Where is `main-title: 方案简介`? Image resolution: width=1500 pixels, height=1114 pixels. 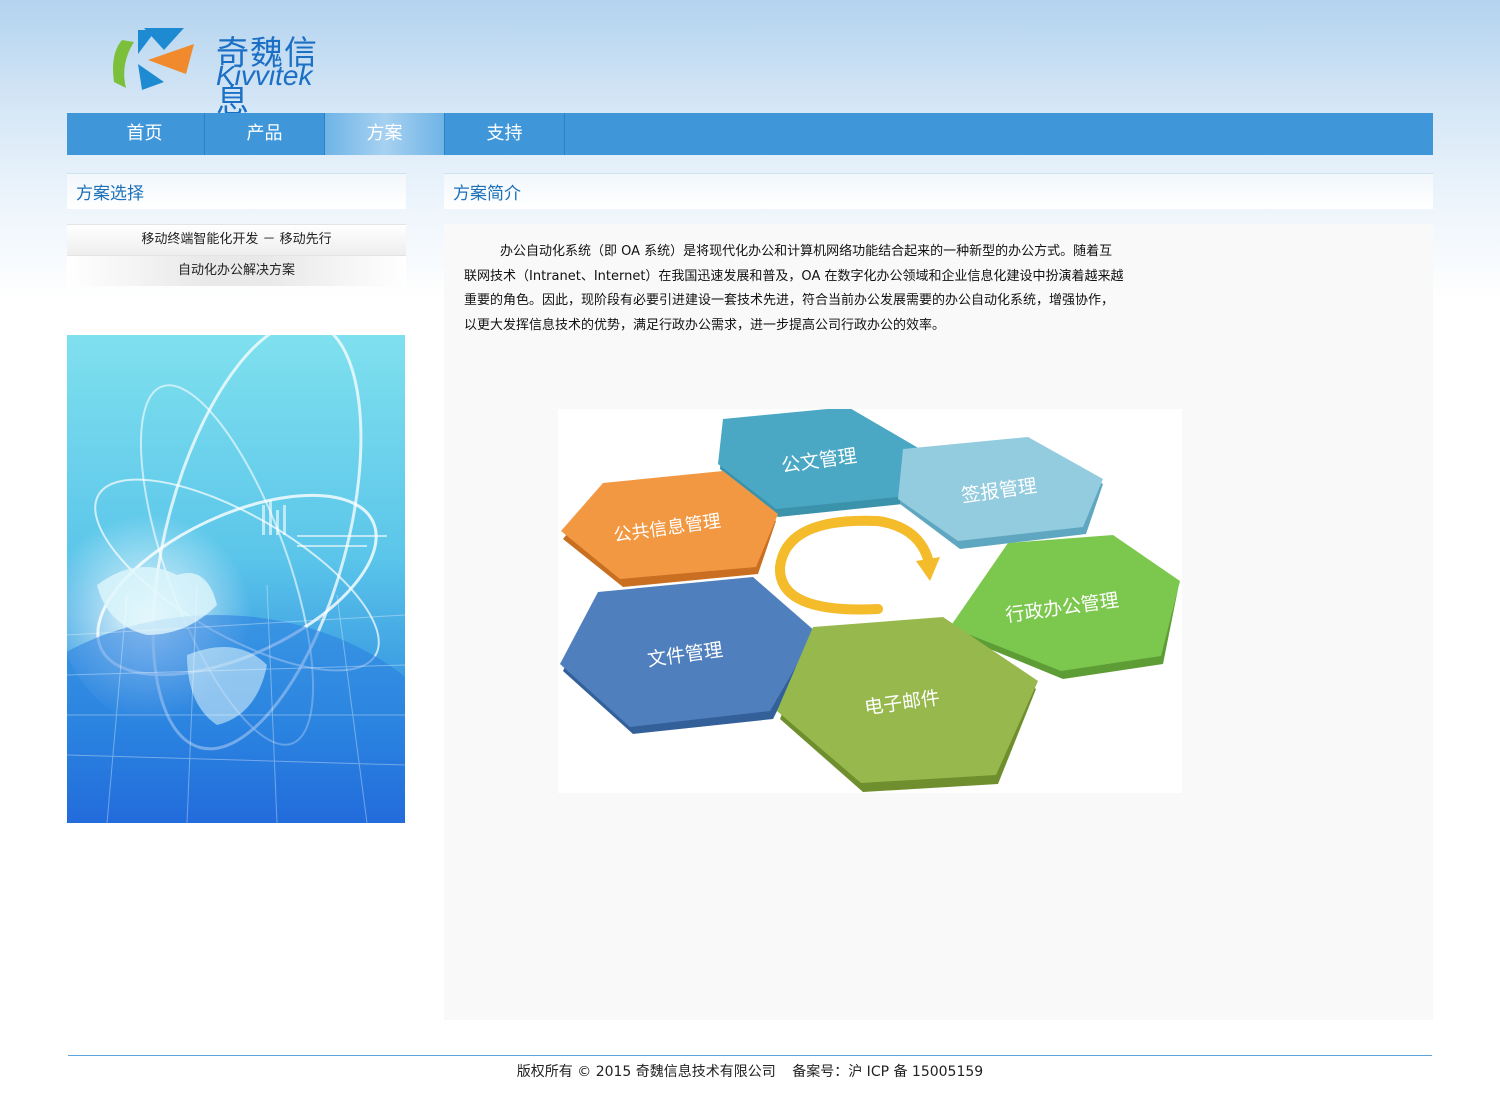
main-title: 方案简介 is located at coordinates (487, 194).